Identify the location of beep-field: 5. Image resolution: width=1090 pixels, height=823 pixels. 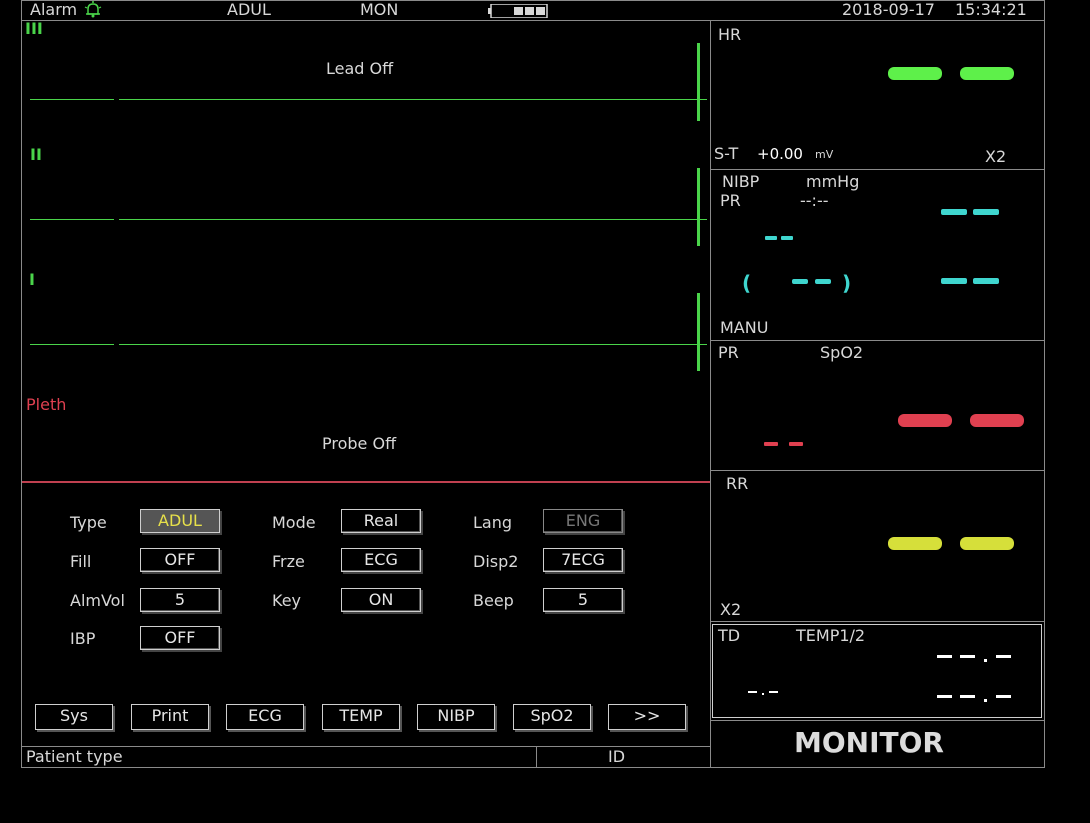
(583, 600).